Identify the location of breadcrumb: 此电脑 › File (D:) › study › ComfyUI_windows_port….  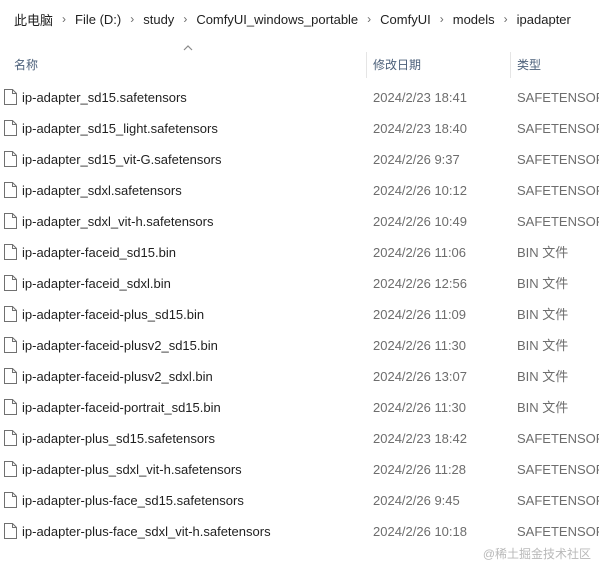
(299, 19).